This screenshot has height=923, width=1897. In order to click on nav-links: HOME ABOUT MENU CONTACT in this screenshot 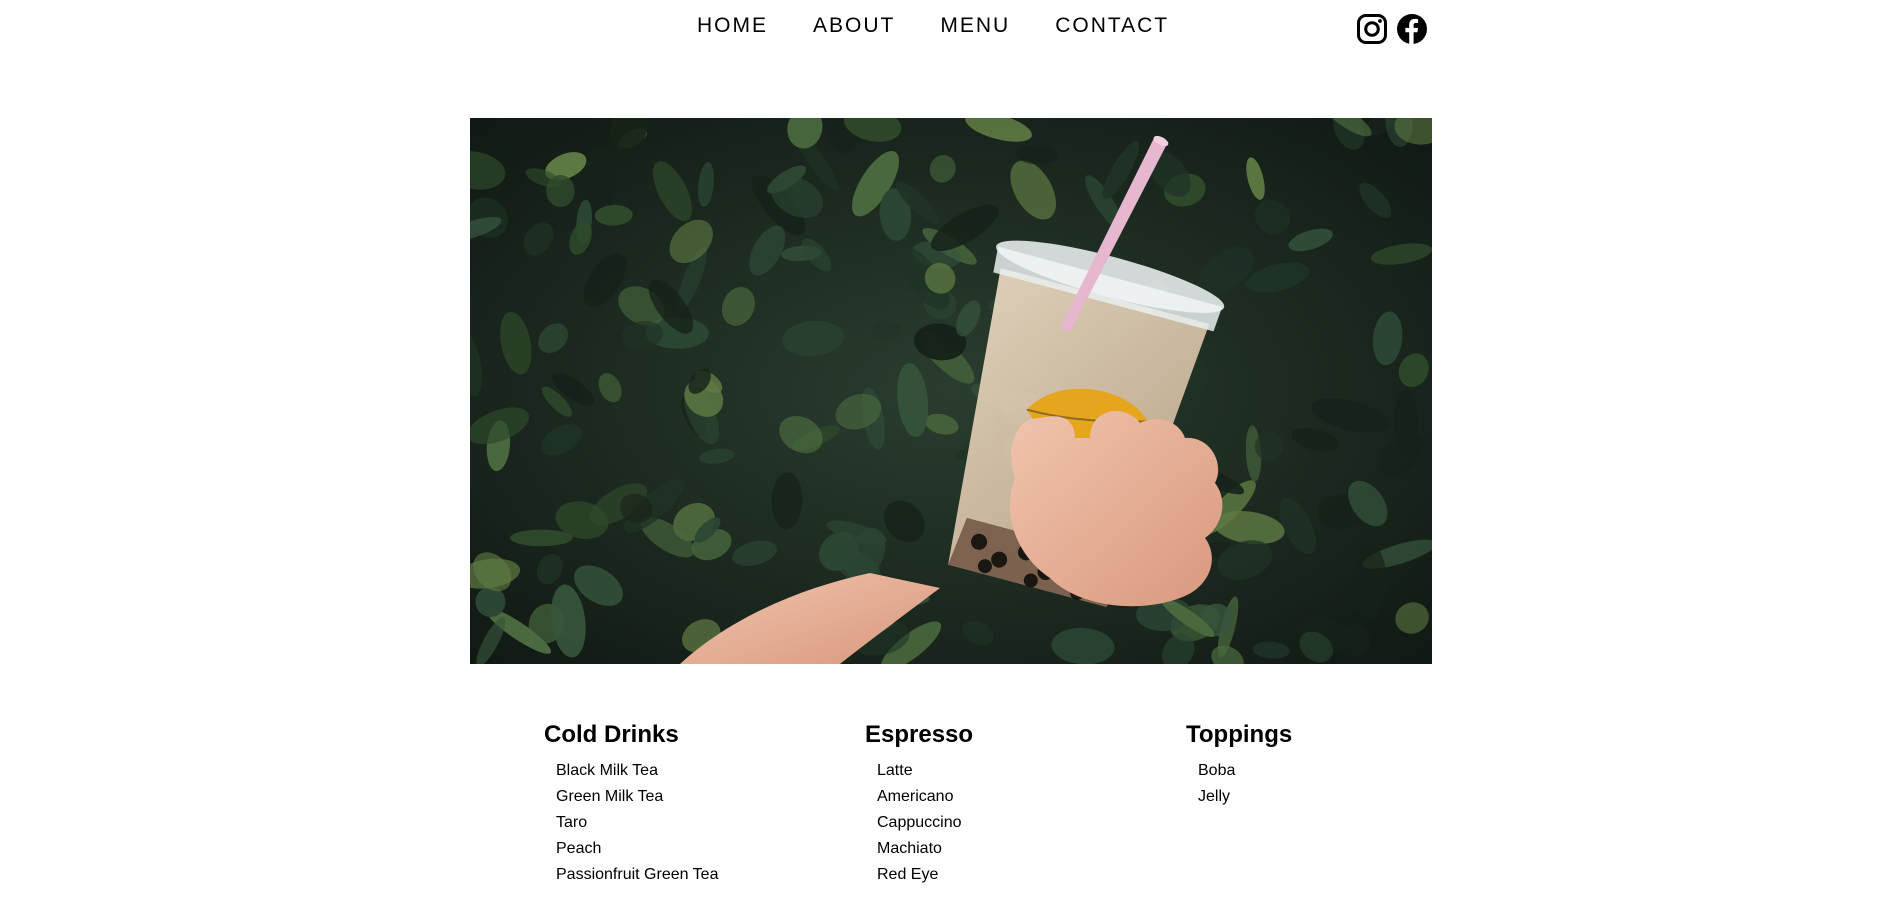, I will do `click(933, 26)`.